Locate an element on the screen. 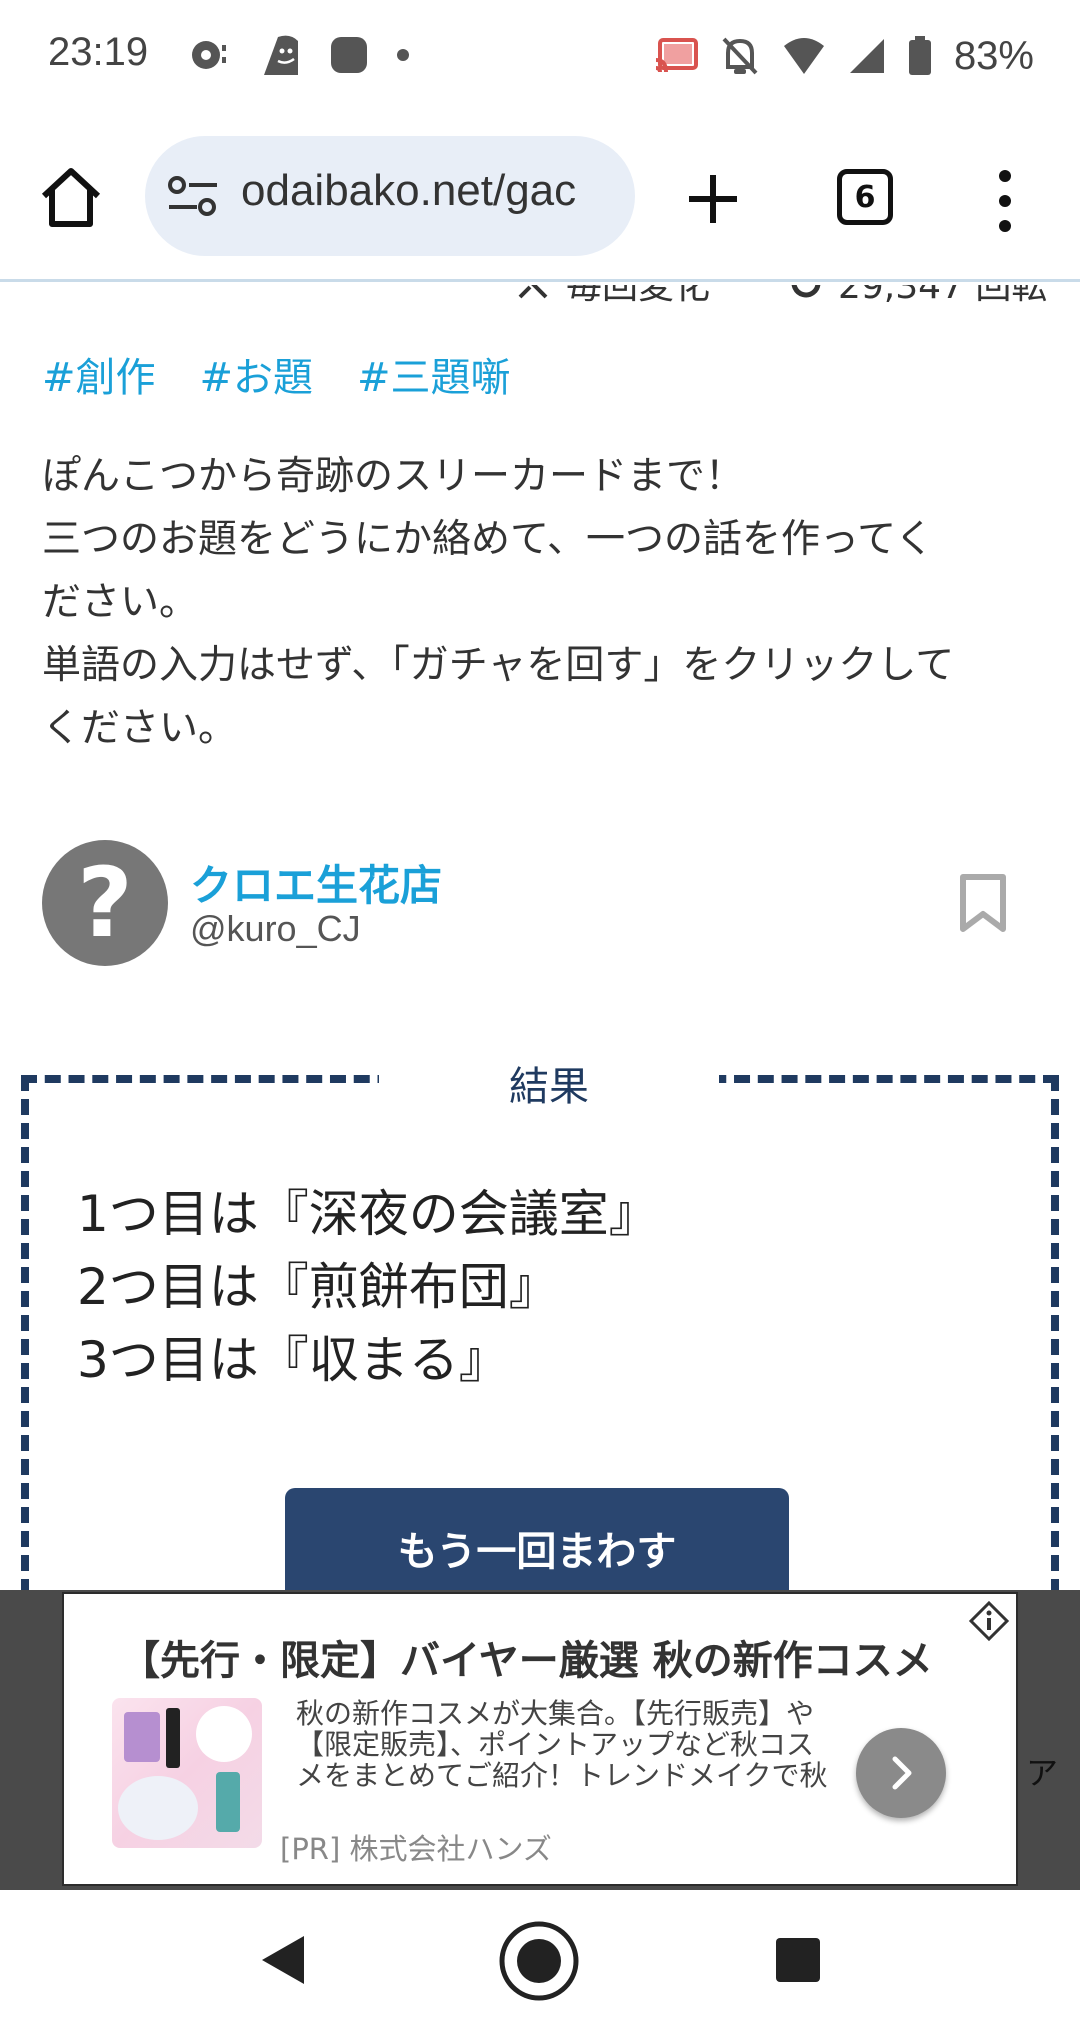 This screenshot has width=1080, height=2032. media-icon is located at coordinates (209, 55).